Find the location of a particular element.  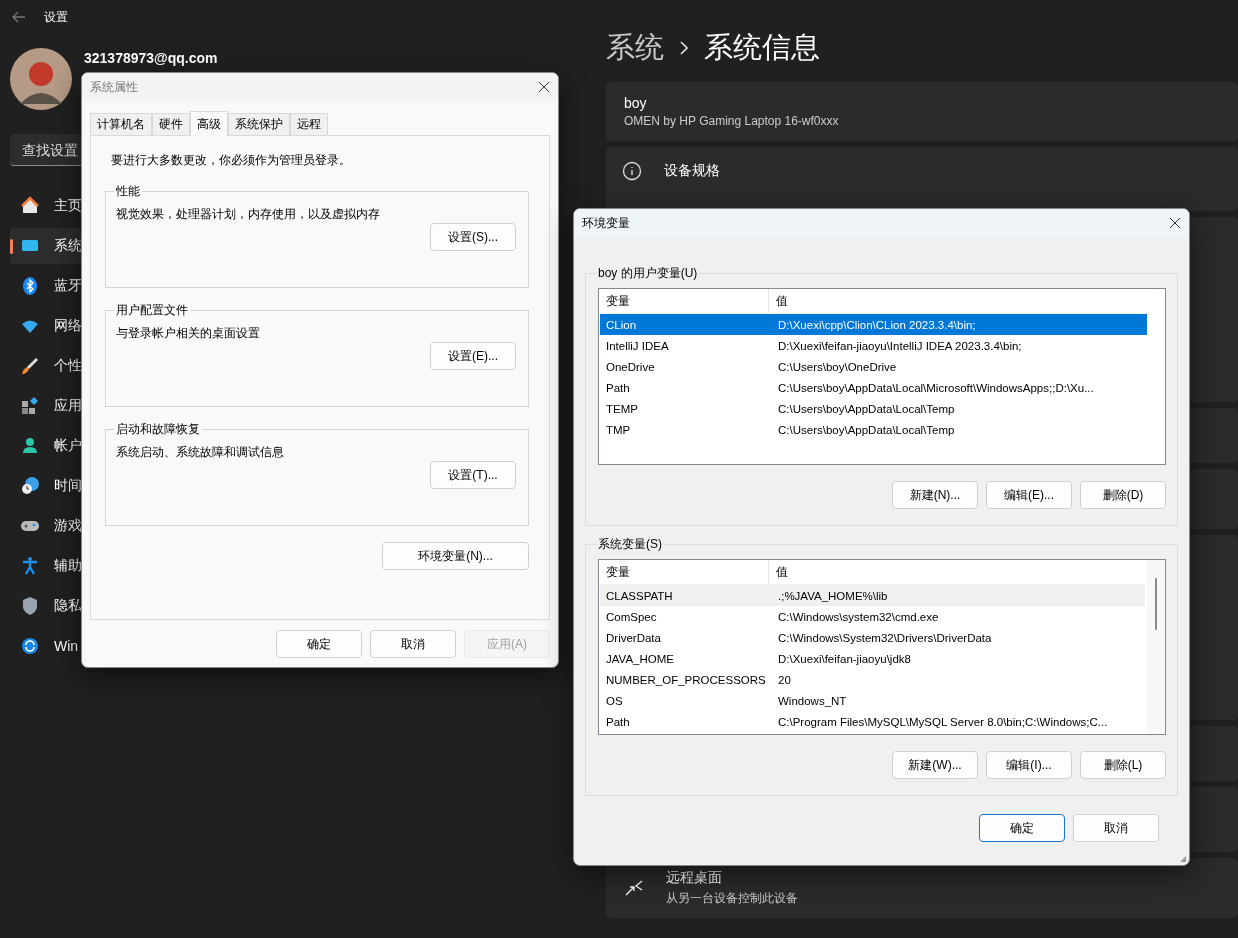

account-email: 321378973@qq.com is located at coordinates (151, 58).